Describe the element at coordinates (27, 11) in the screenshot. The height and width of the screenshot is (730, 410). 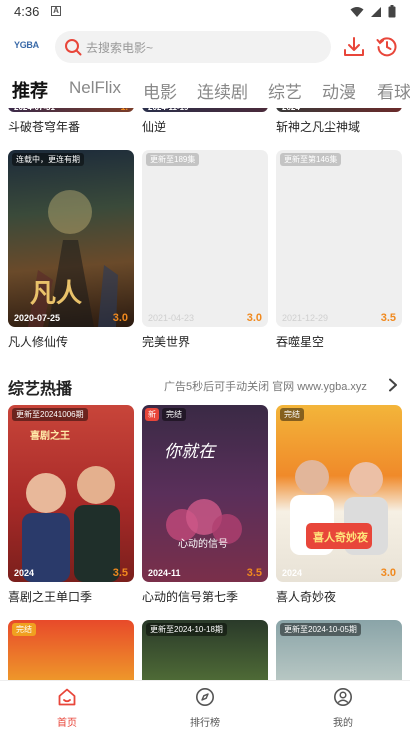
I see `status-time: 4:36` at that location.